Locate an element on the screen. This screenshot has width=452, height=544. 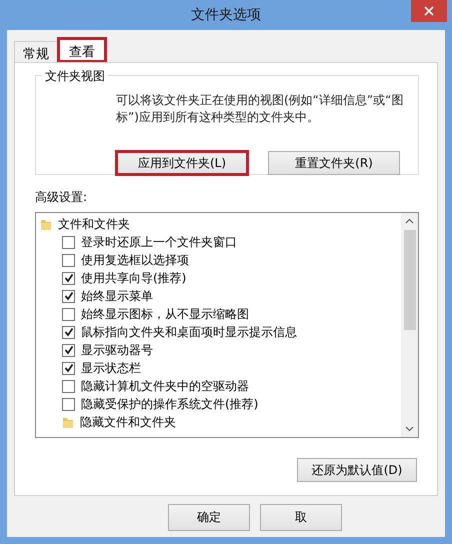
tab: 查看 is located at coordinates (82, 50).